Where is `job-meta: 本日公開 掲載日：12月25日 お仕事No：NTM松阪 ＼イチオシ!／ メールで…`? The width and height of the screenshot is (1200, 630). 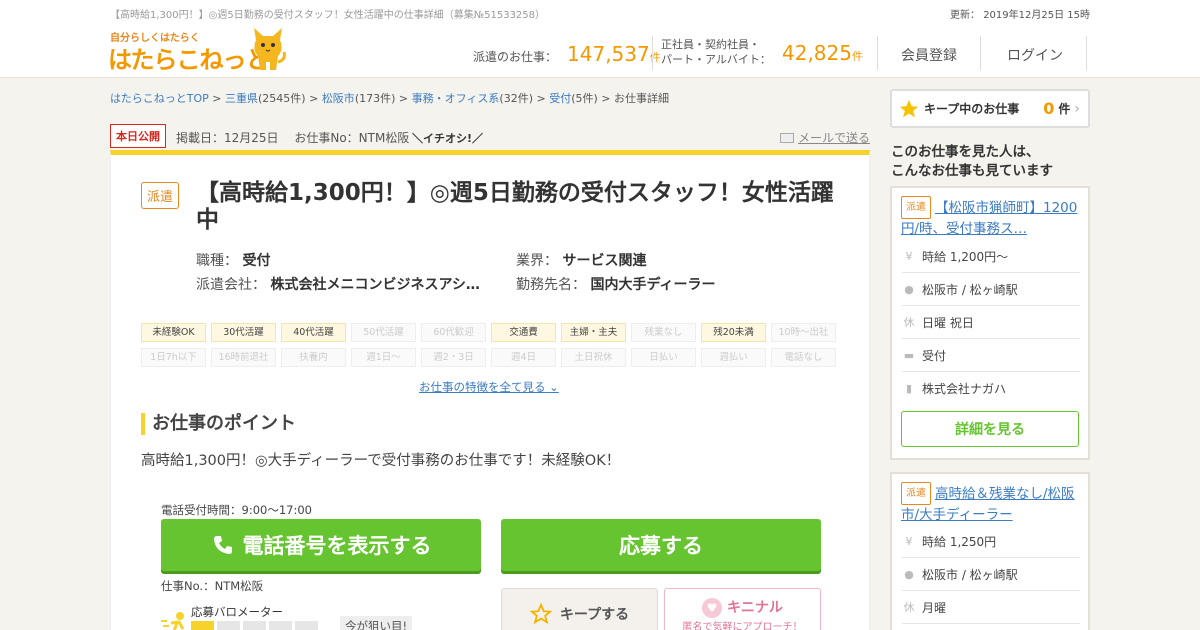 job-meta: 本日公開 掲載日：12月25日 お仕事No：NTM松阪 ＼イチオシ!／ メールで… is located at coordinates (490, 136).